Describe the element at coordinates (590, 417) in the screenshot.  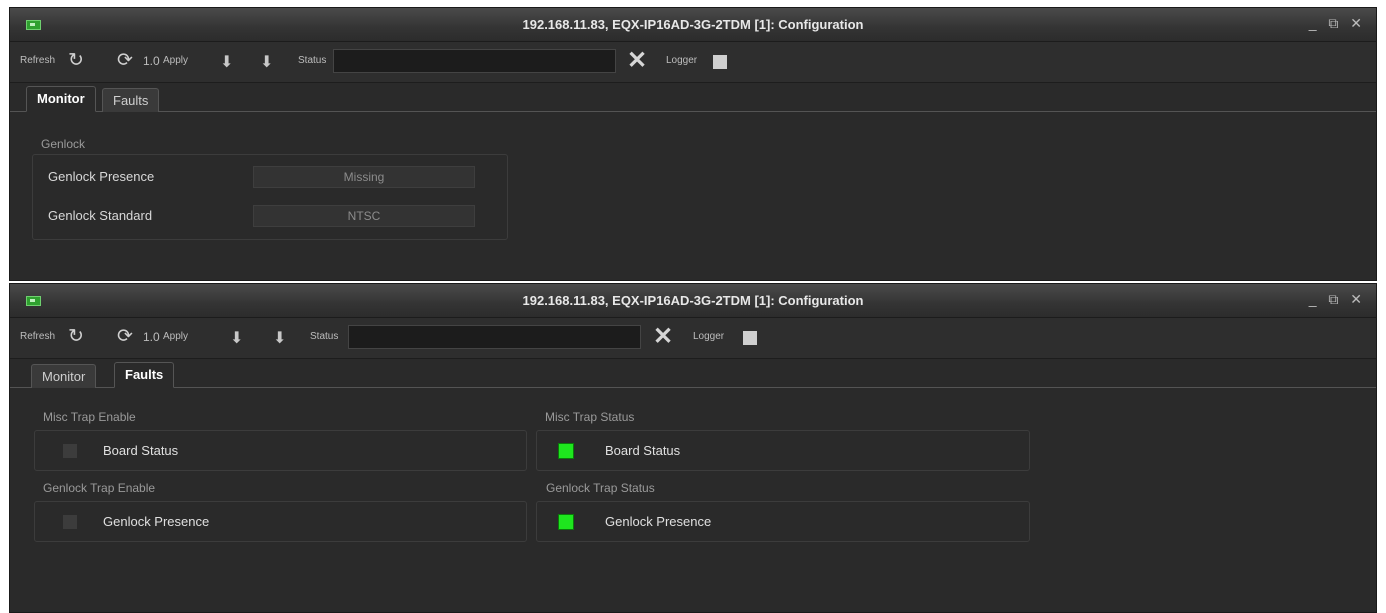
I see `misc-trap-status-title: Misc Trap Status` at that location.